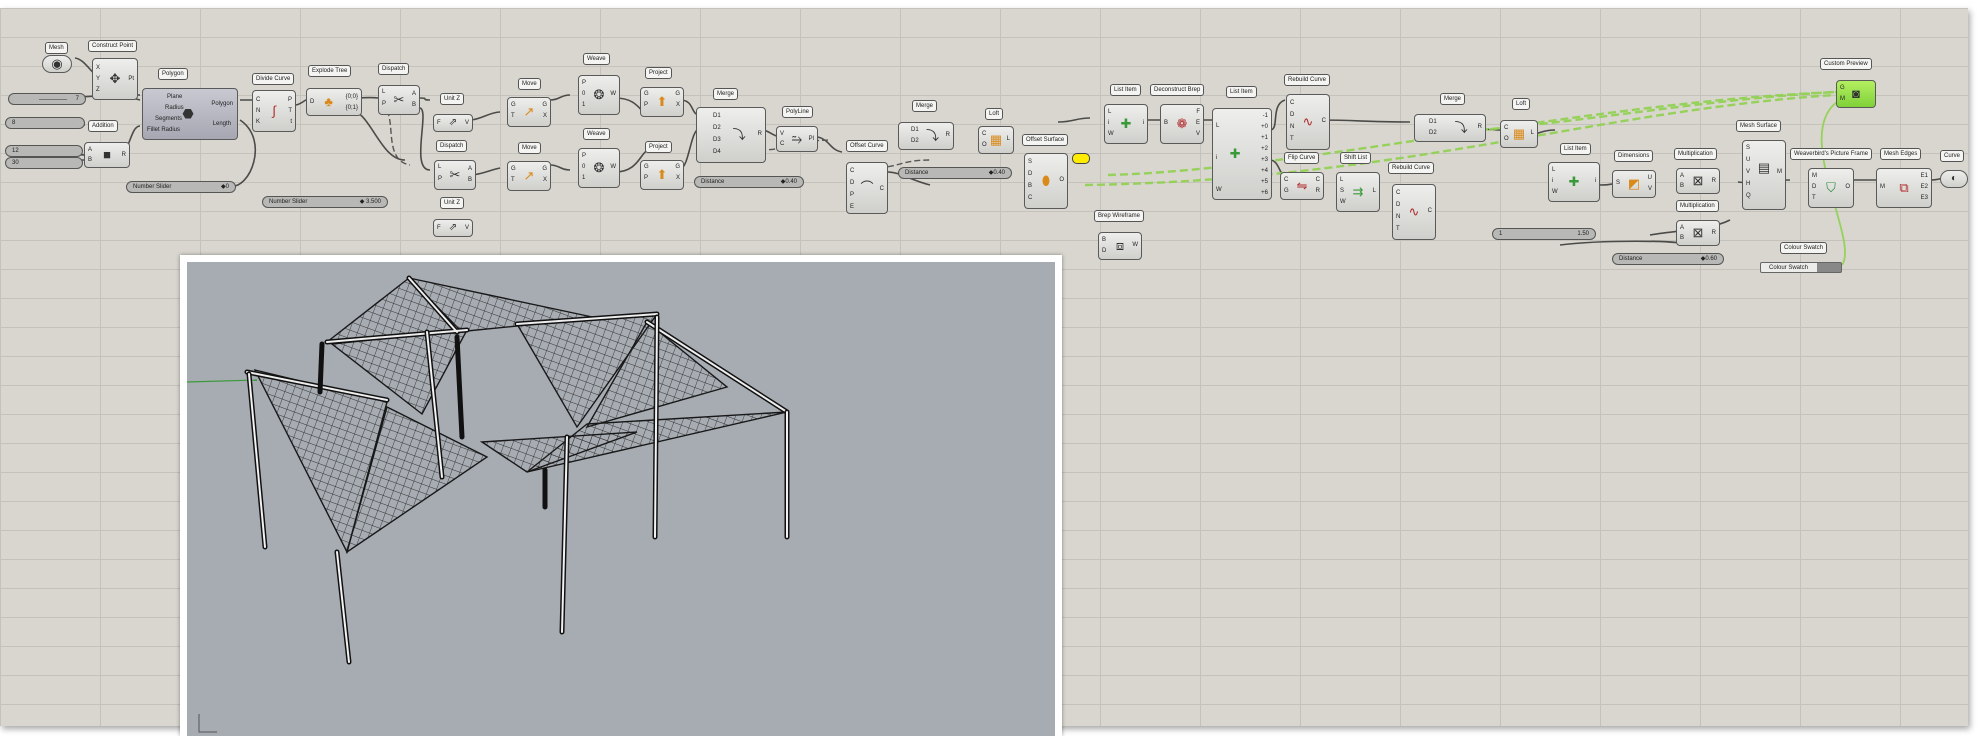 The height and width of the screenshot is (736, 1978). Describe the element at coordinates (955, 173) in the screenshot. I see `distance-slider-b: Distance ◆0.40` at that location.